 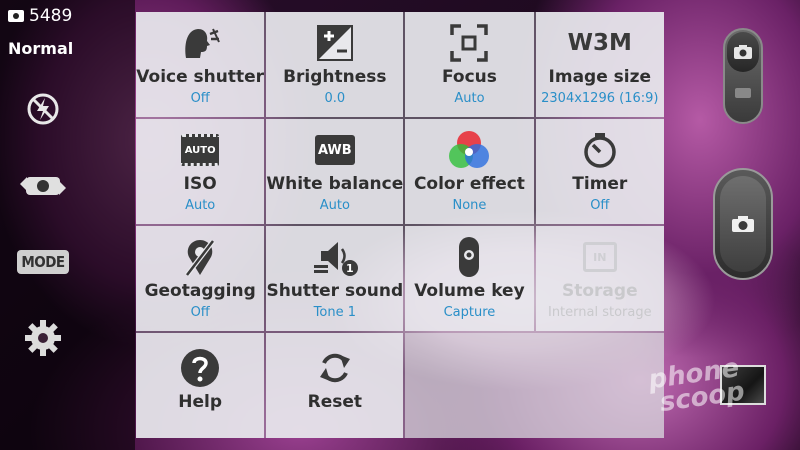 I want to click on white-balance-icon: AWB, so click(x=334, y=150).